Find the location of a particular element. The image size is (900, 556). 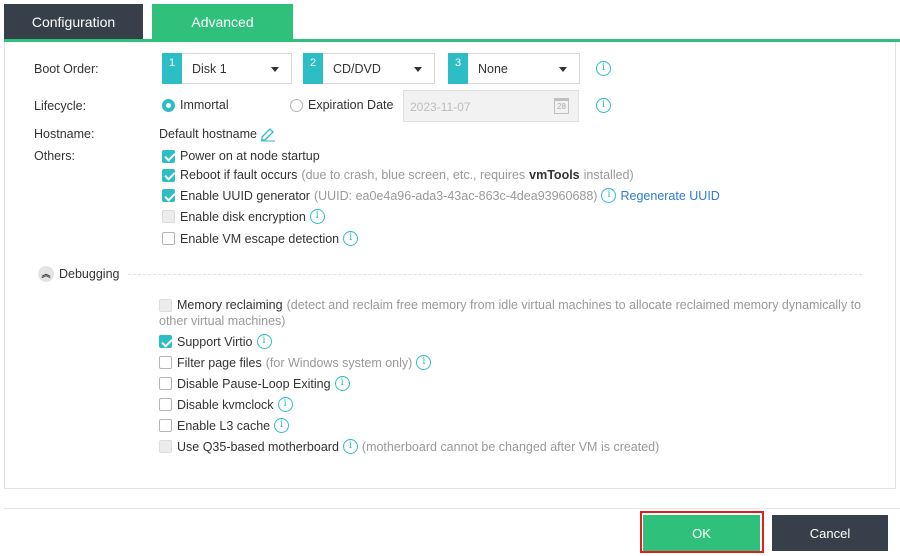

boot-order-1-select: Disk 1 is located at coordinates (237, 68).